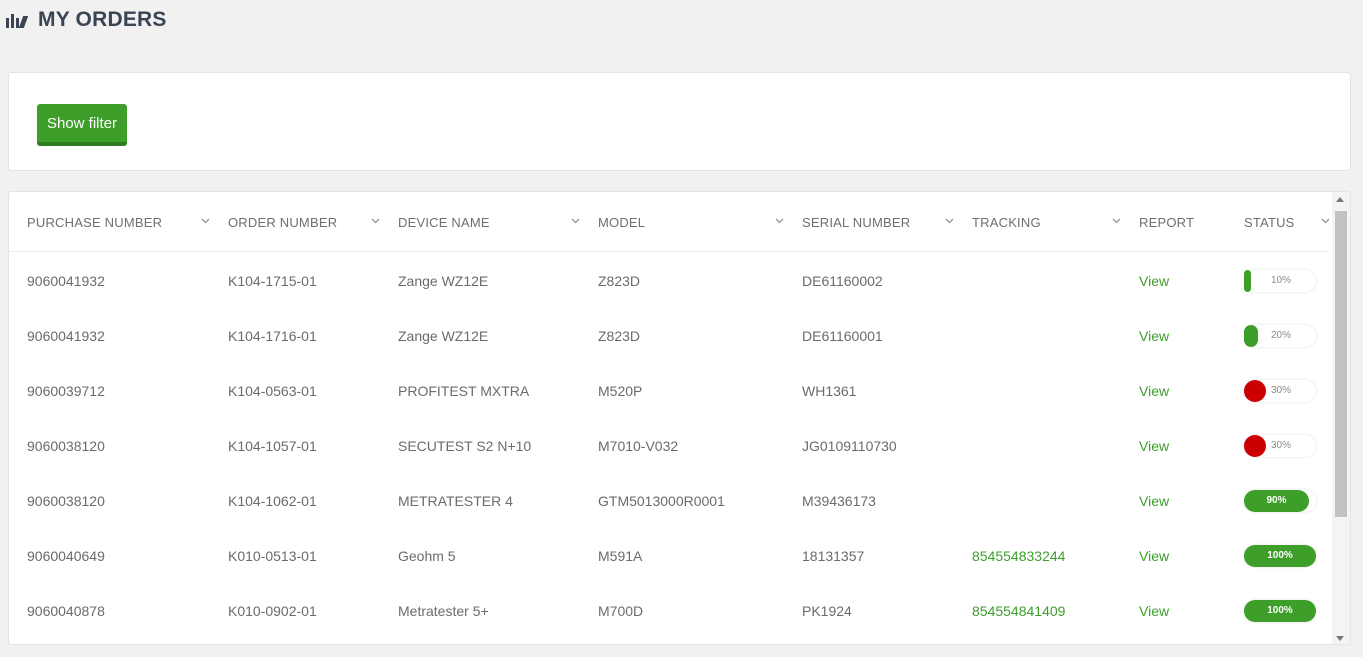 The width and height of the screenshot is (1363, 657). I want to click on scroll-down-arrow-icon, so click(1340, 638).